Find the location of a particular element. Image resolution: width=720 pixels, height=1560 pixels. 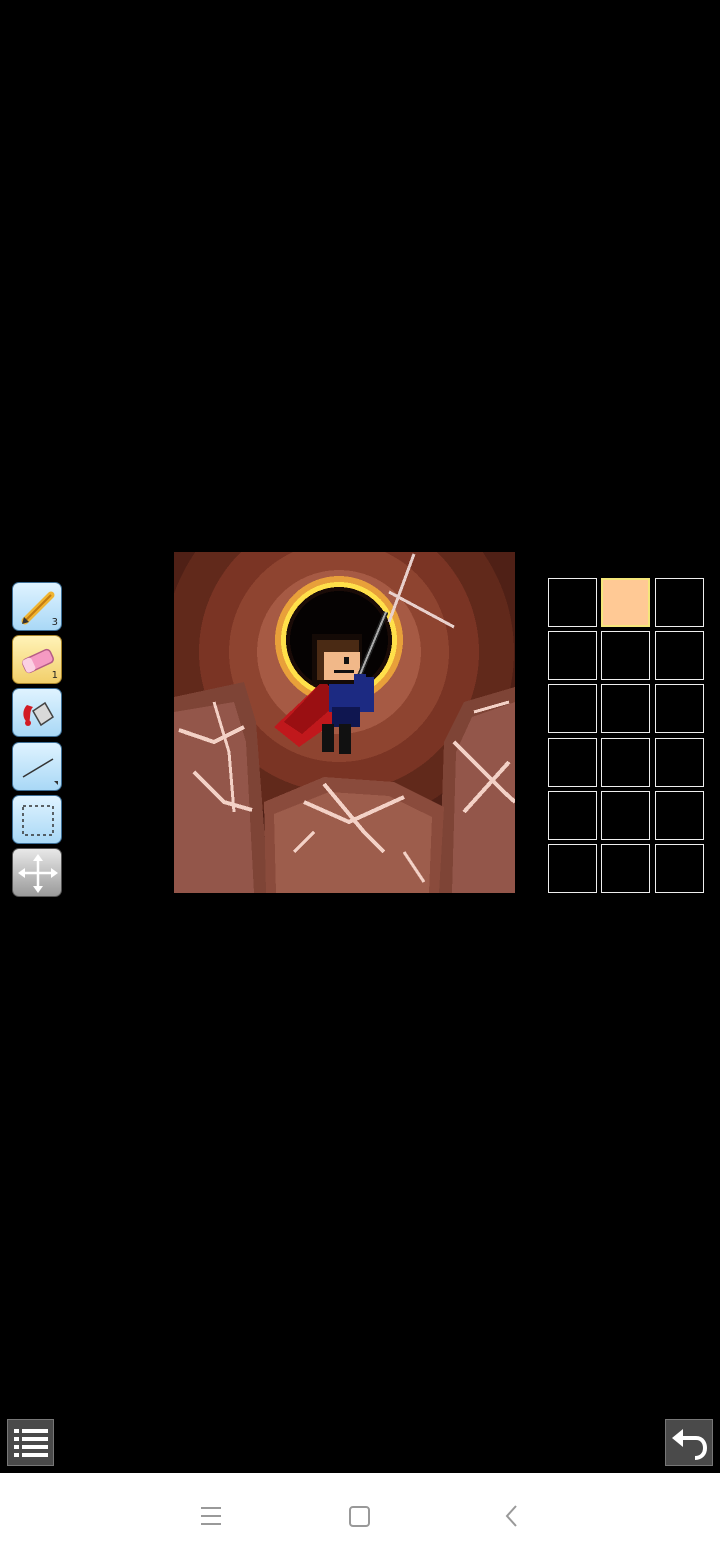

menu-button is located at coordinates (30, 1442).